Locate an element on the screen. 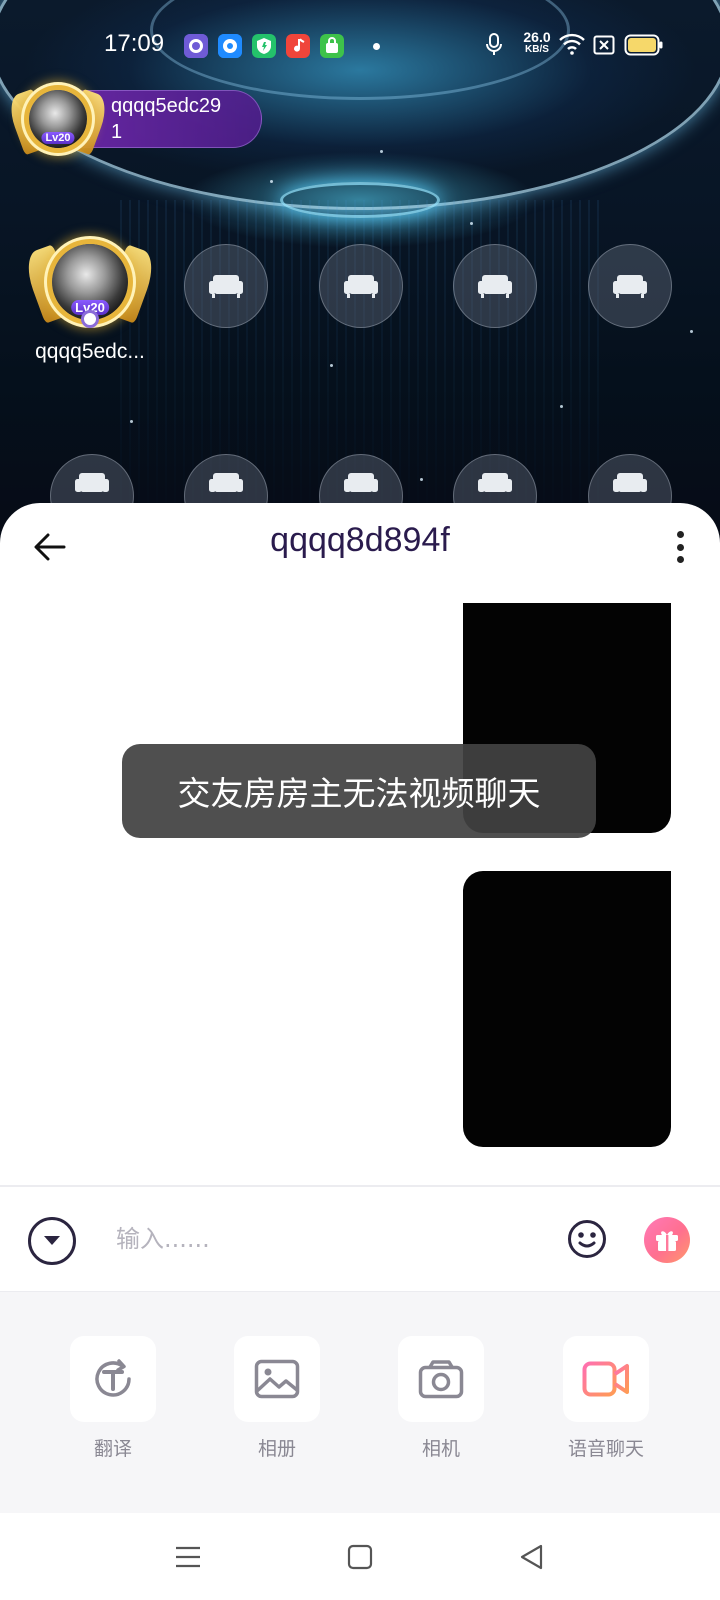 This screenshot has height=1600, width=720. tool-translate: 翻译 is located at coordinates (113, 1398).